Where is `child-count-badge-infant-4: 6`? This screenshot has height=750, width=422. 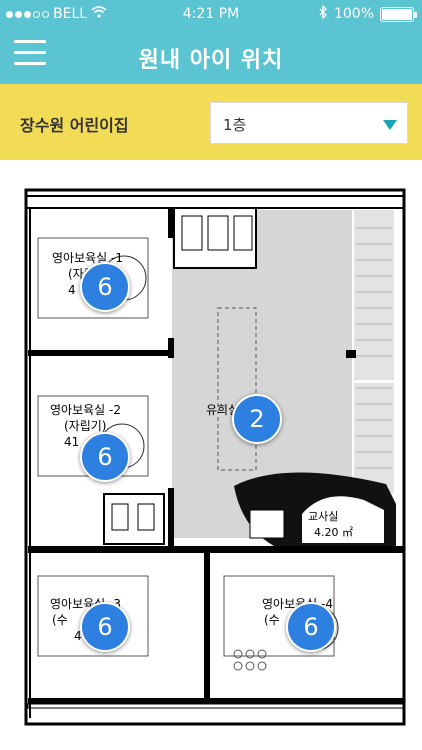
child-count-badge-infant-4: 6 is located at coordinates (311, 627).